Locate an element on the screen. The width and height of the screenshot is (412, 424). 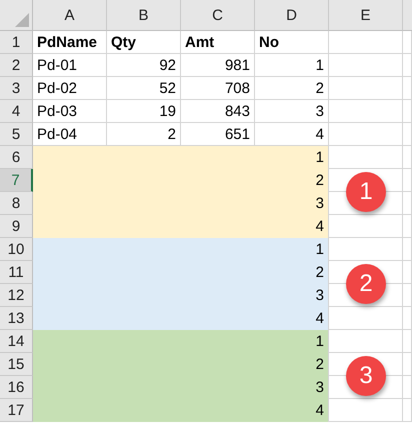
table-cell: 843 is located at coordinates (218, 111).